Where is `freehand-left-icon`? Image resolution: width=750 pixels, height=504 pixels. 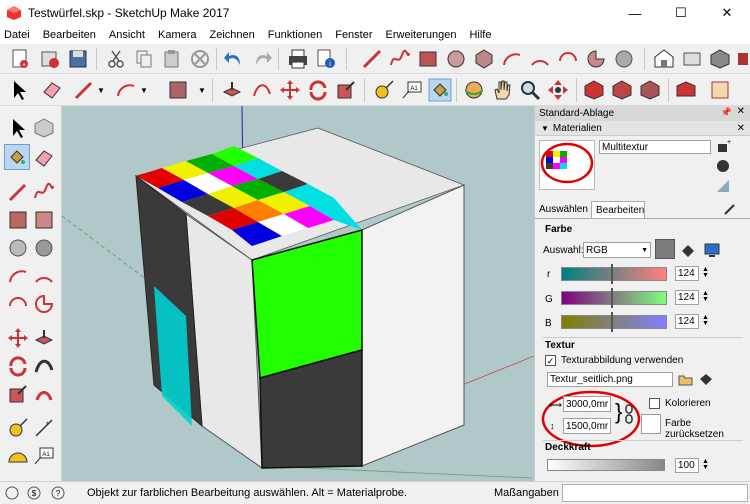 freehand-left-icon is located at coordinates (44, 192).